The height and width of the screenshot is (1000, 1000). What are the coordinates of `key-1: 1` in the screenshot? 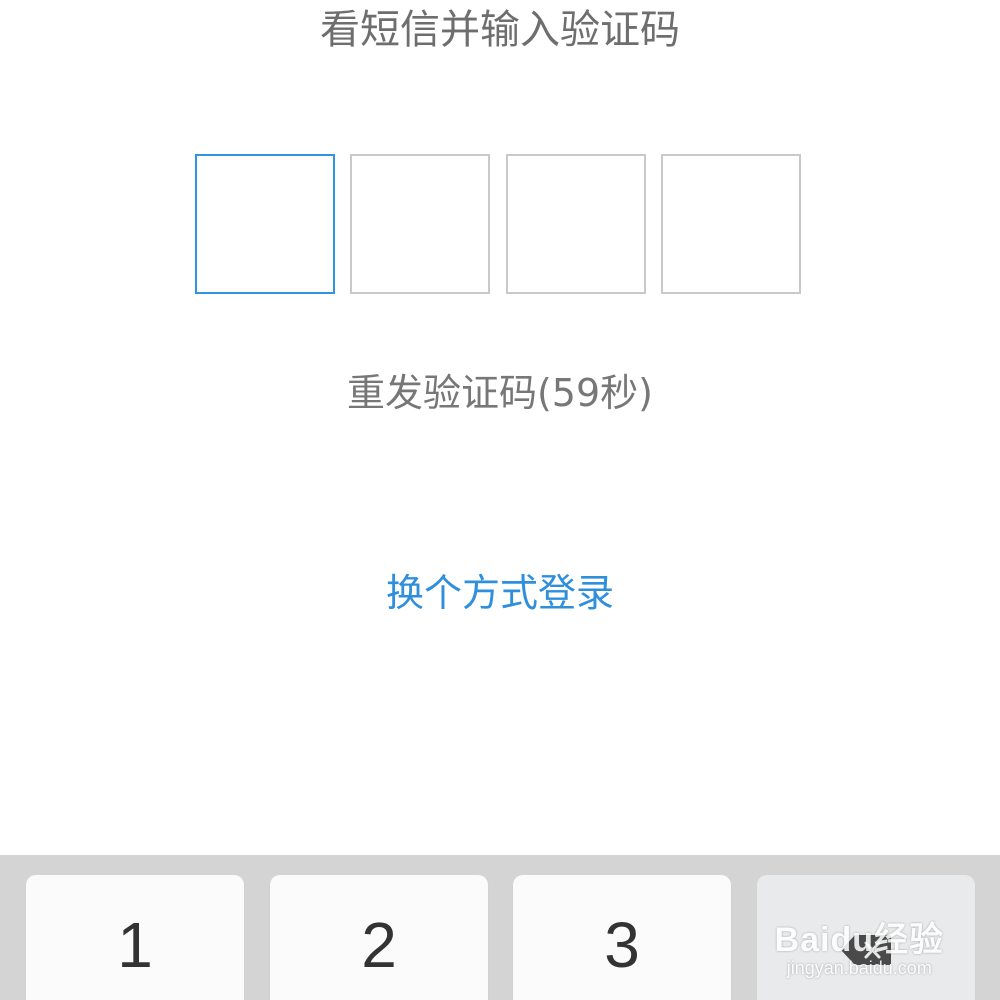 It's located at (135, 937).